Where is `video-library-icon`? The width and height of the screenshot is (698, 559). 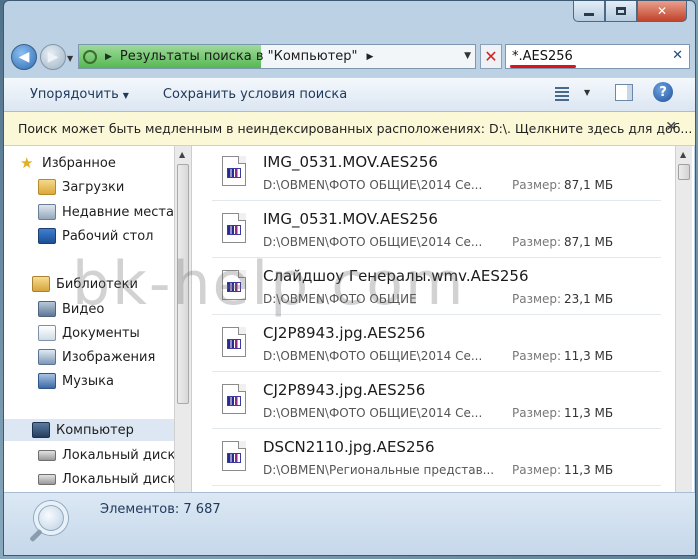
video-library-icon is located at coordinates (47, 309).